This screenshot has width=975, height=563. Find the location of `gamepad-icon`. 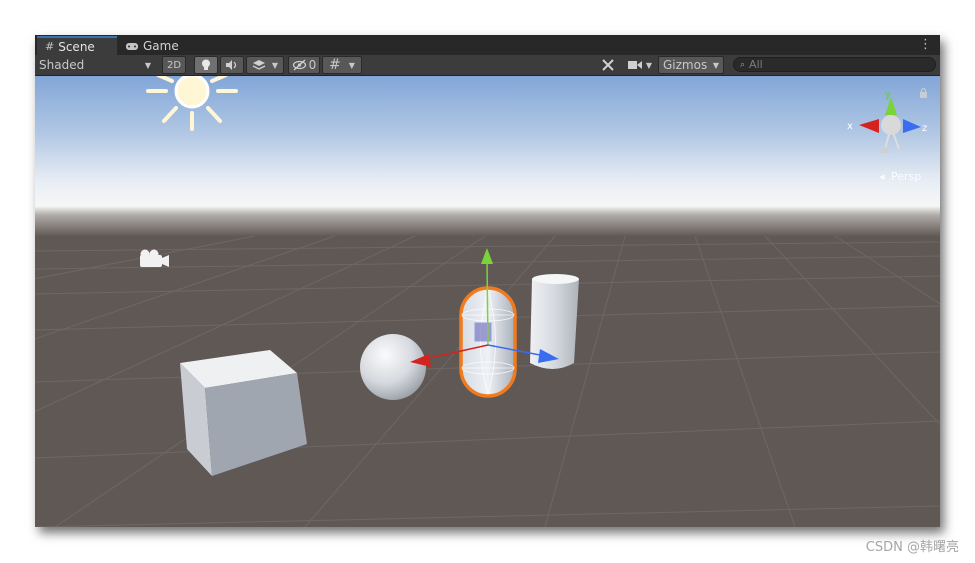

gamepad-icon is located at coordinates (132, 46).